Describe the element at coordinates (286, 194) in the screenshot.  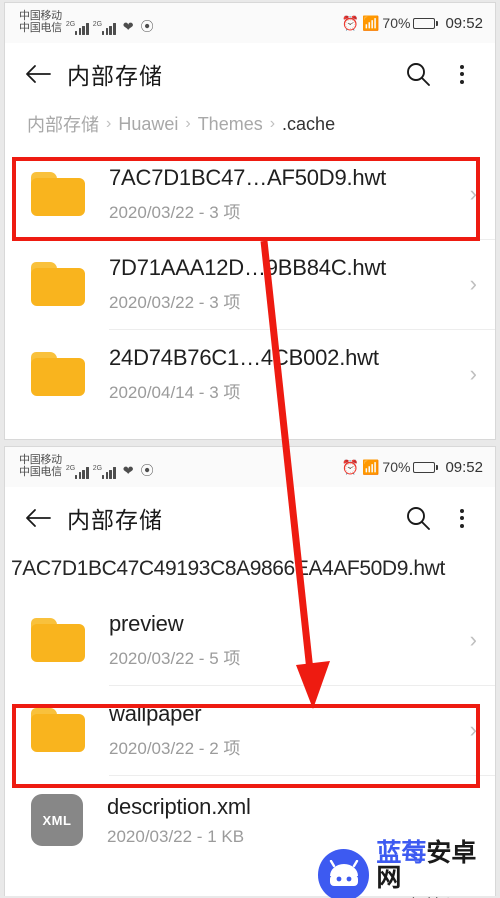
I see `row-meta: 7AC7D1BC47…AF50D9.hwt 2020/03/22 - 3 项` at that location.